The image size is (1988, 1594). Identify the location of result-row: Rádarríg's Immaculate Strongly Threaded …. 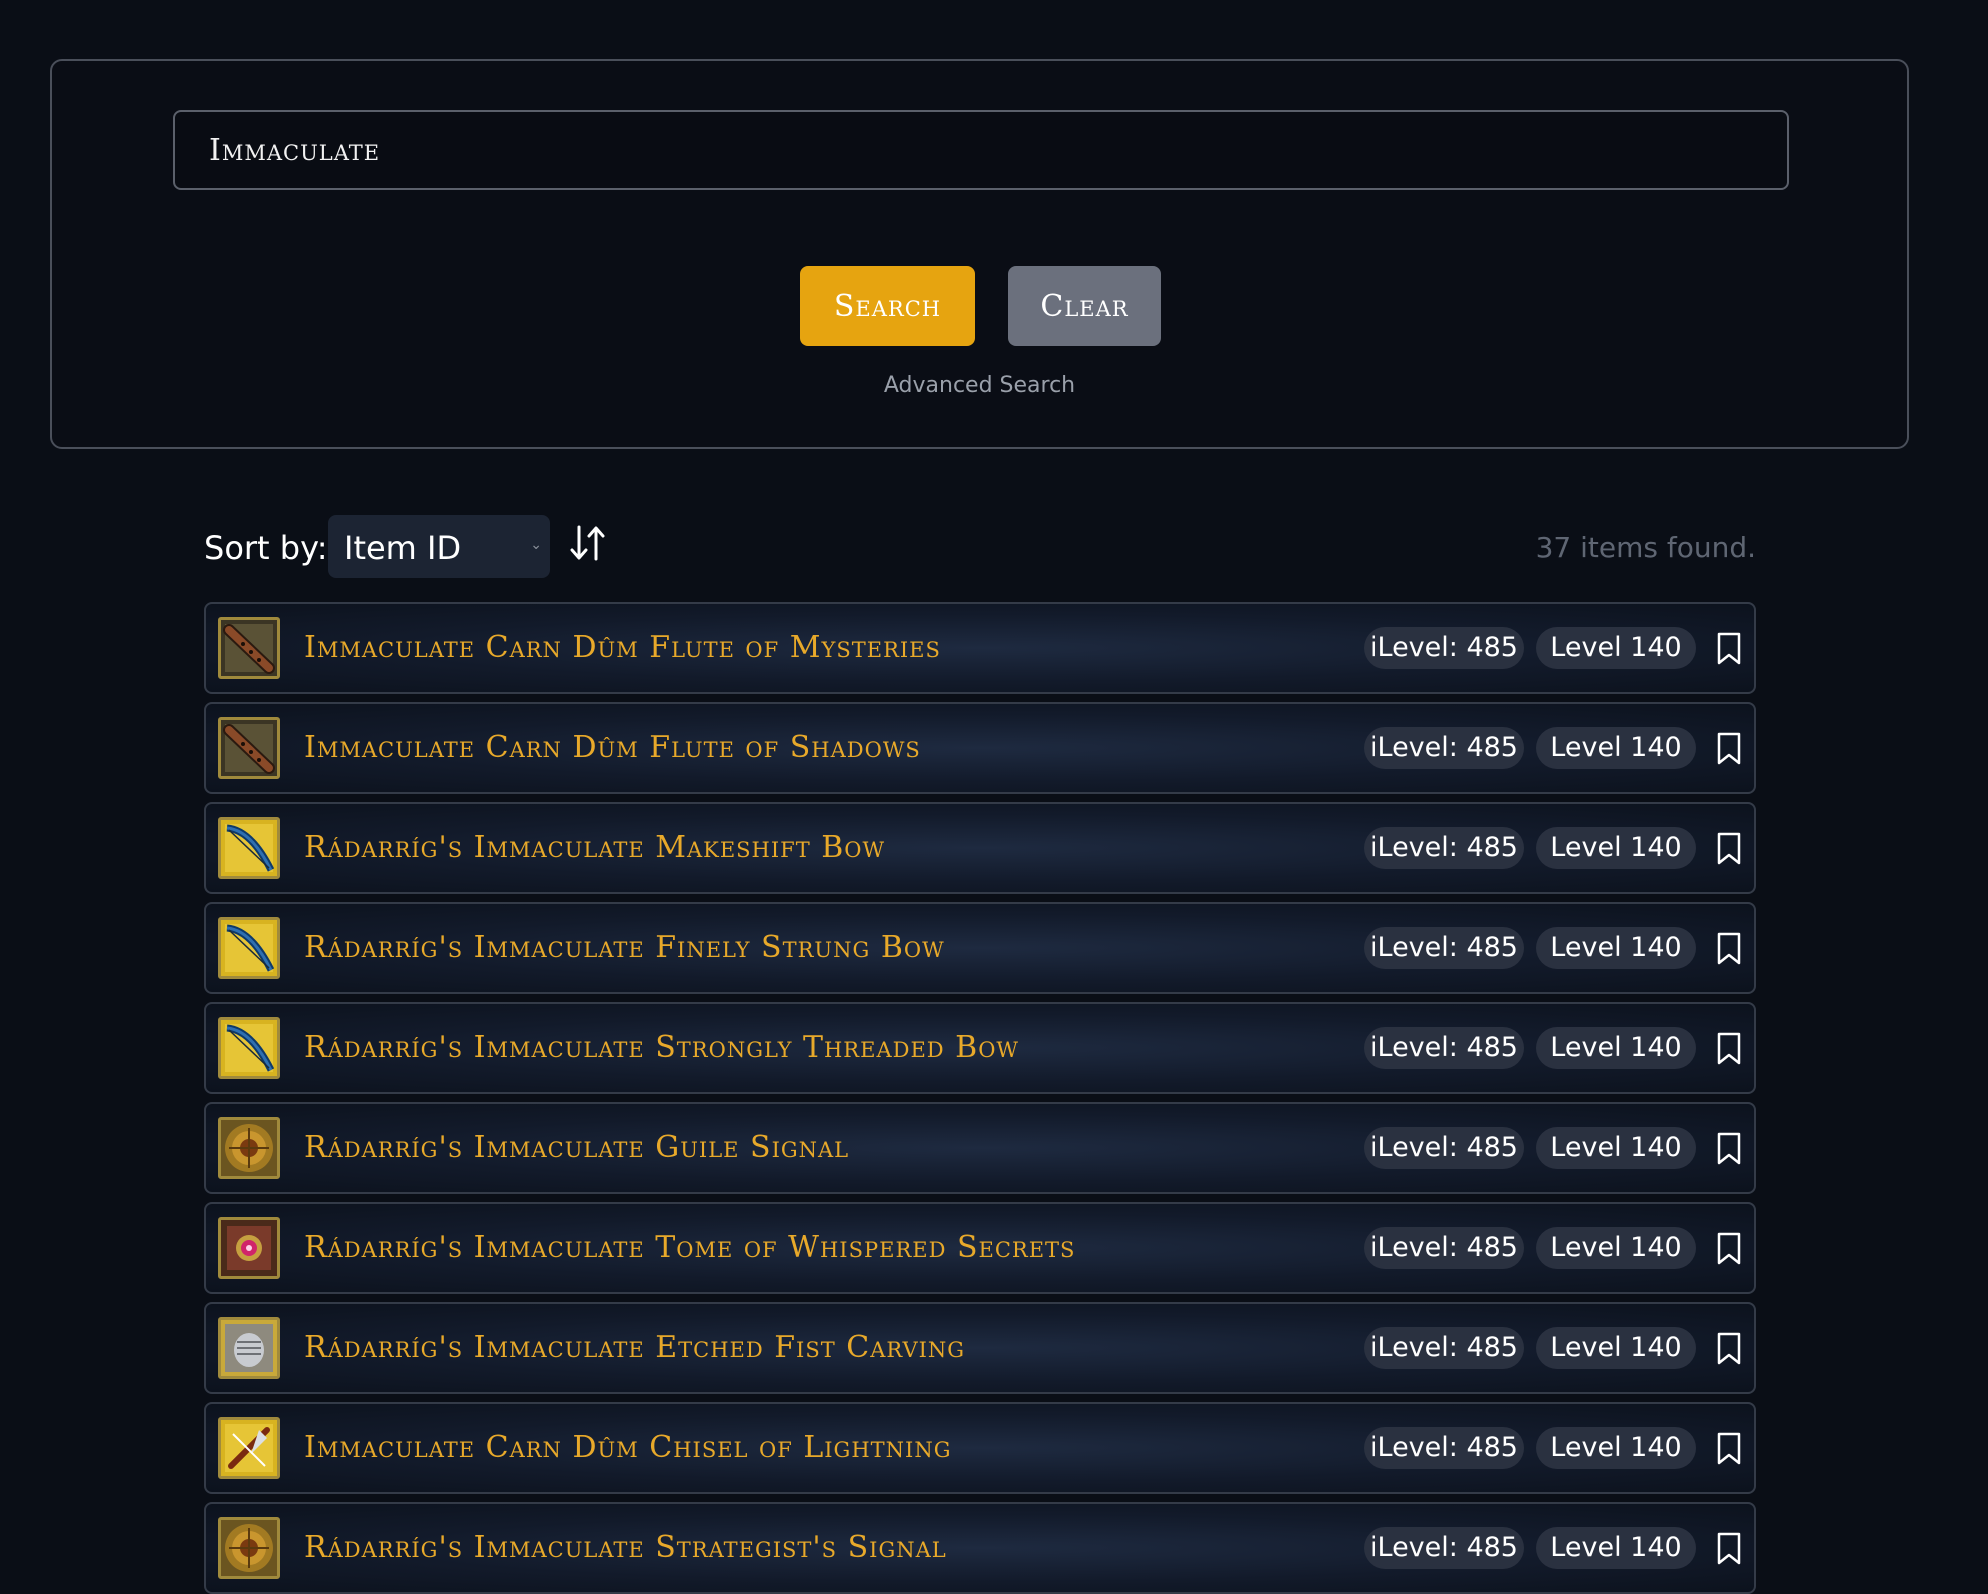
(980, 1048).